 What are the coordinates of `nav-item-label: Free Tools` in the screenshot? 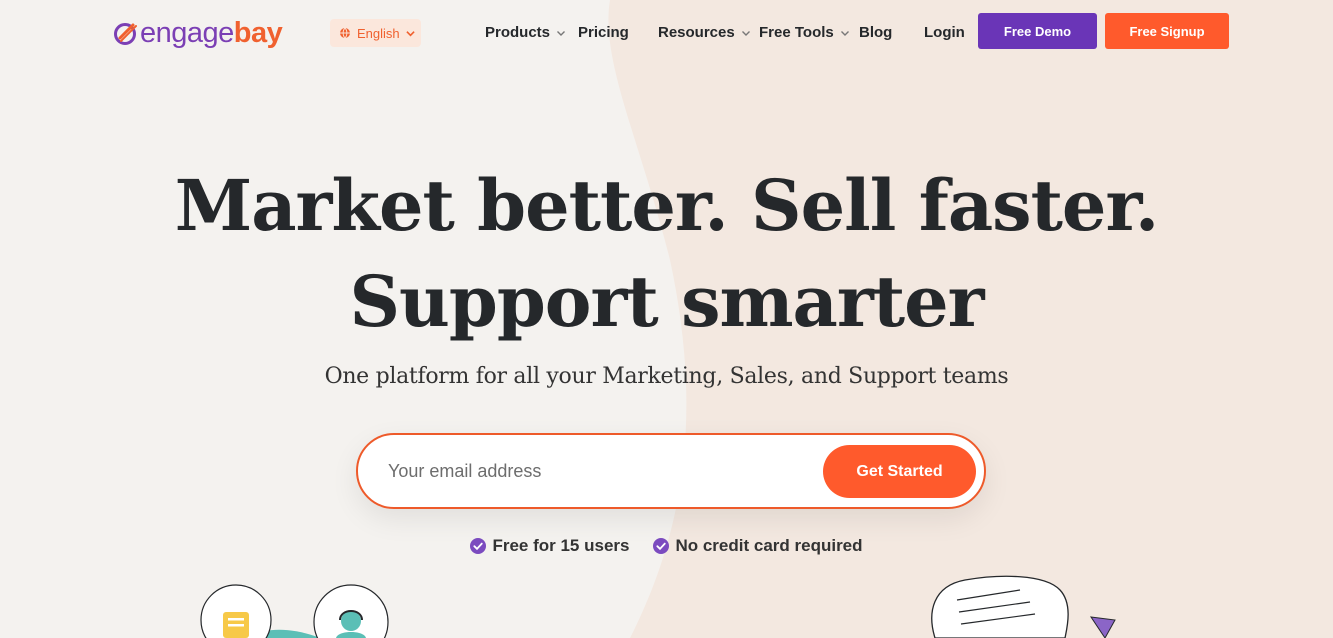 It's located at (796, 32).